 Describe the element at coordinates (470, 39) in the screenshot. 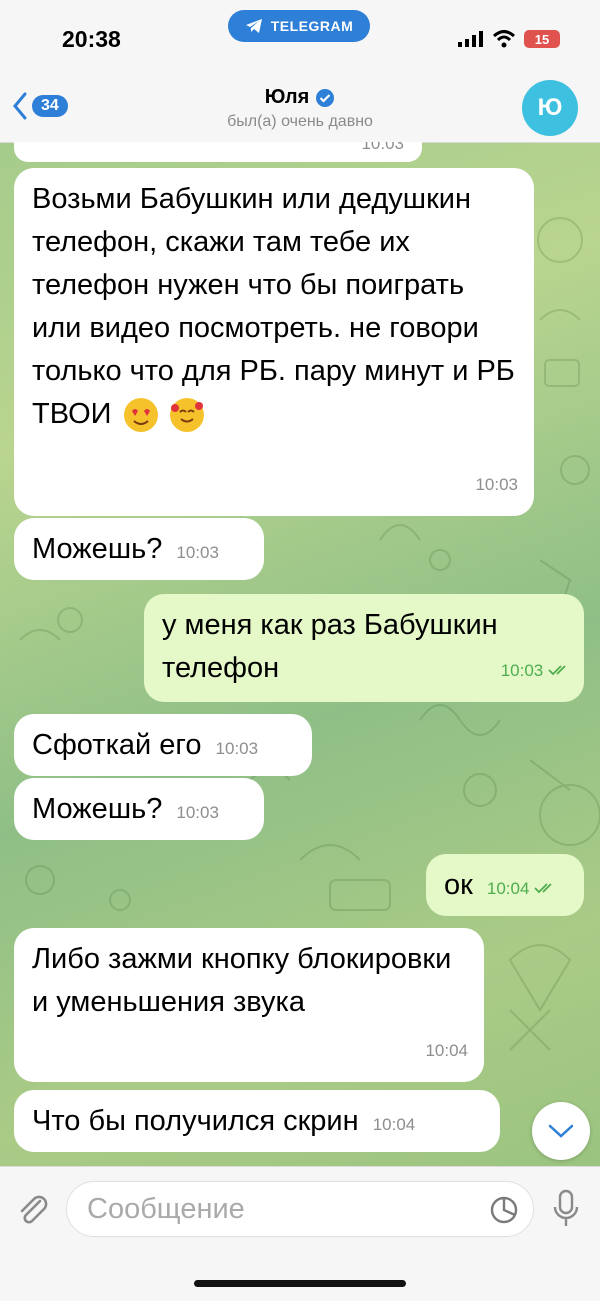

I see `signal-icon` at that location.